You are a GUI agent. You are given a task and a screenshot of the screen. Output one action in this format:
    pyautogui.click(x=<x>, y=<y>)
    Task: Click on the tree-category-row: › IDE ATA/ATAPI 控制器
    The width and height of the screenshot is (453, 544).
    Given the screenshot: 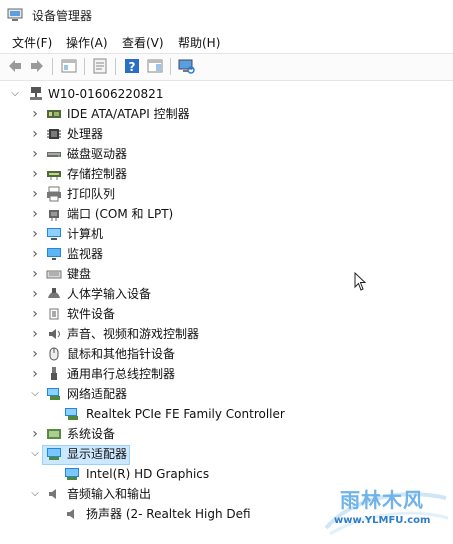 What is the action you would take?
    pyautogui.click(x=226, y=114)
    